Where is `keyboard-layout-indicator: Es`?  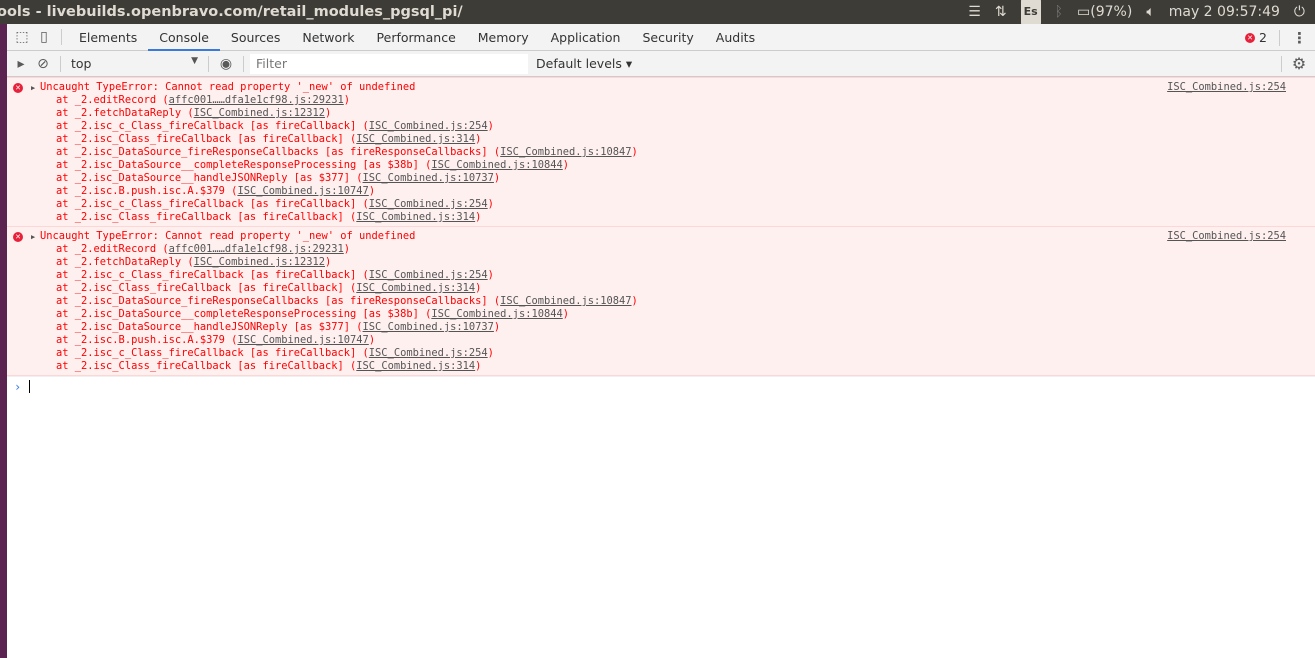 keyboard-layout-indicator: Es is located at coordinates (1030, 12).